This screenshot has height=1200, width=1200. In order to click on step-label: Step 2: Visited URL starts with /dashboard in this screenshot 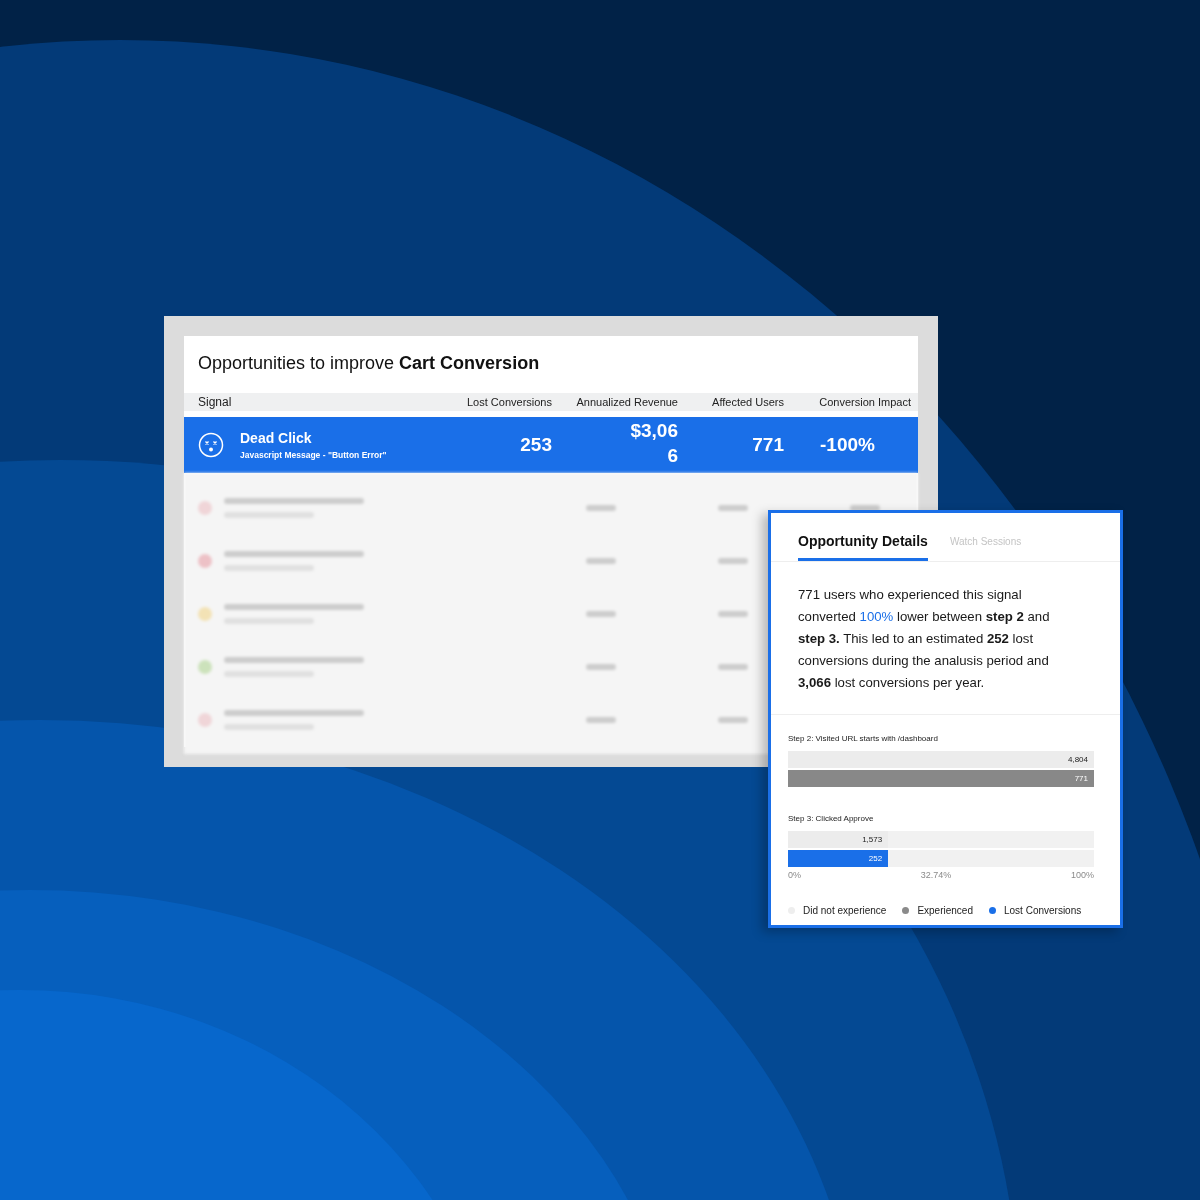, I will do `click(863, 739)`.